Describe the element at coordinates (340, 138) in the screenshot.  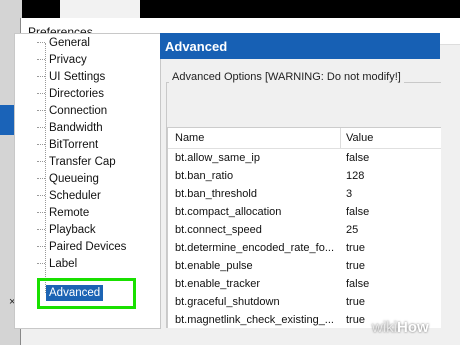
I see `column-separator` at that location.